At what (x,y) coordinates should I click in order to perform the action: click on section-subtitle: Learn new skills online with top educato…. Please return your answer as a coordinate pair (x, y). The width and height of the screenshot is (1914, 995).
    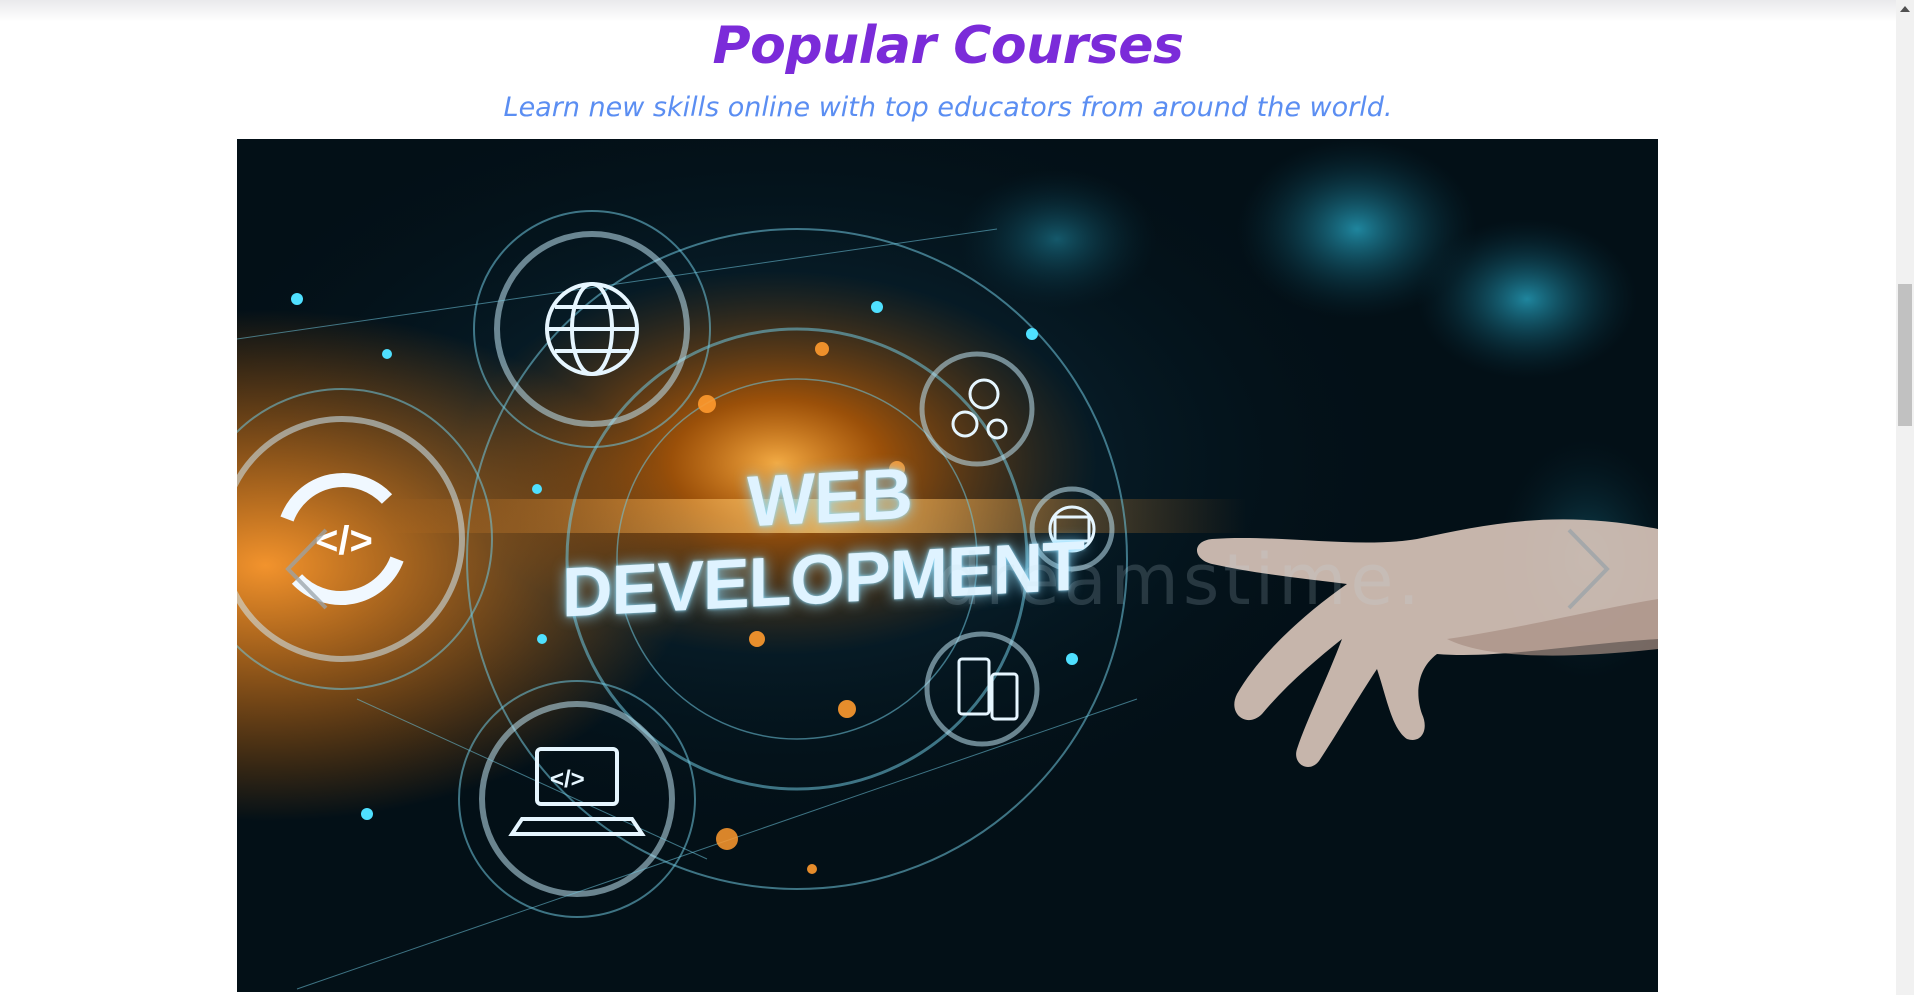
    Looking at the image, I should click on (948, 107).